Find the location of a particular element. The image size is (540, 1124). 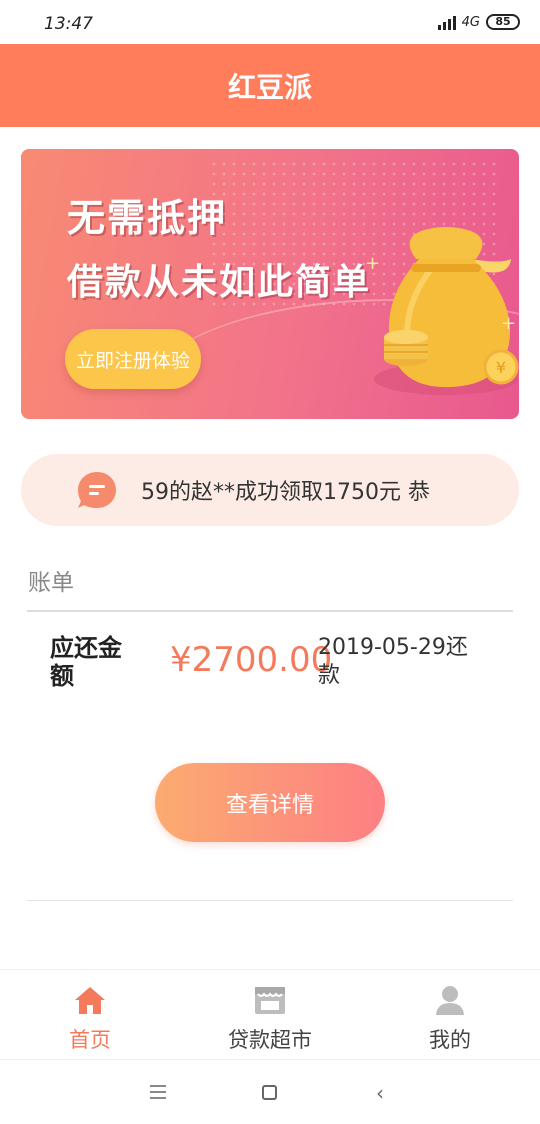

notice-text: 59的赵**成功领取1750元 恭 is located at coordinates (285, 492).